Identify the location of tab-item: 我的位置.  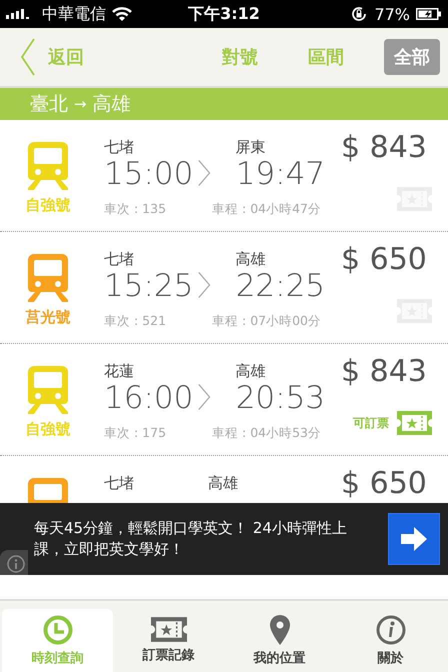
(279, 640).